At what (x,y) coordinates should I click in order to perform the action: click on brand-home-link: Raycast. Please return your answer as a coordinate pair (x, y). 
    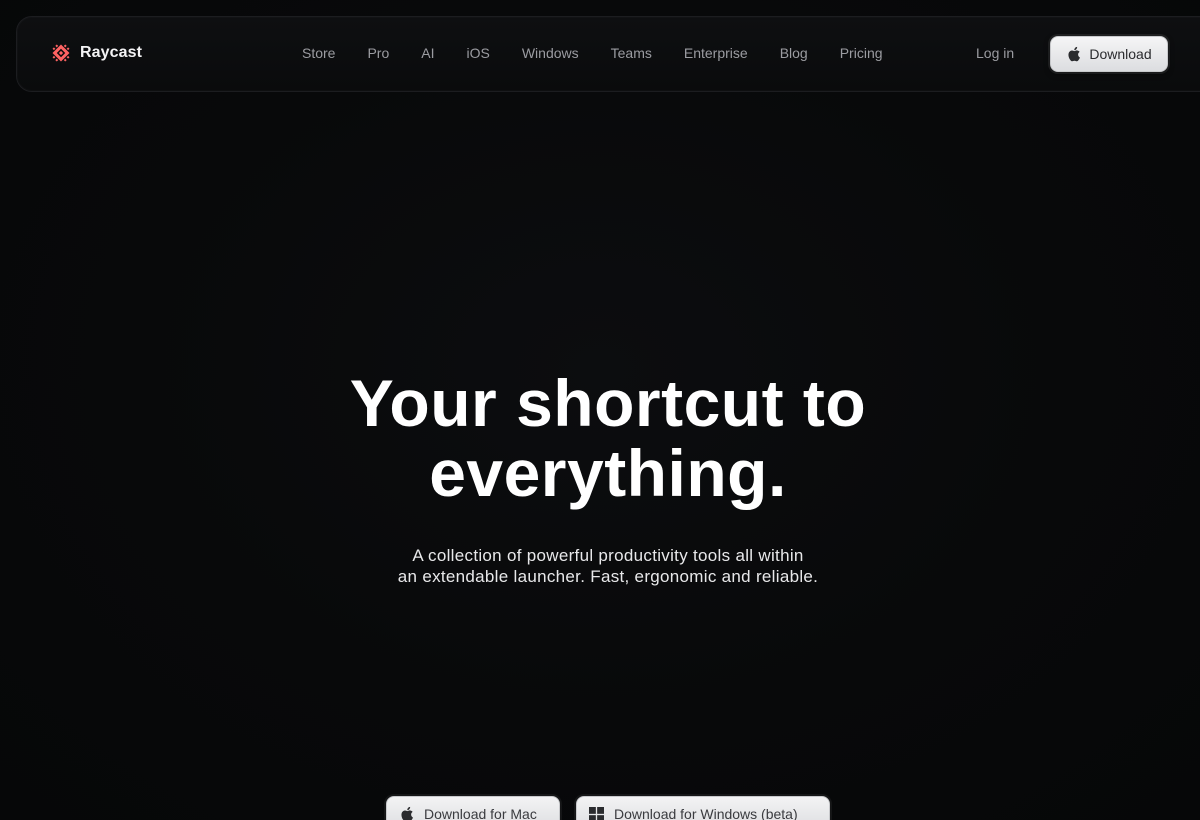
    Looking at the image, I should click on (95, 53).